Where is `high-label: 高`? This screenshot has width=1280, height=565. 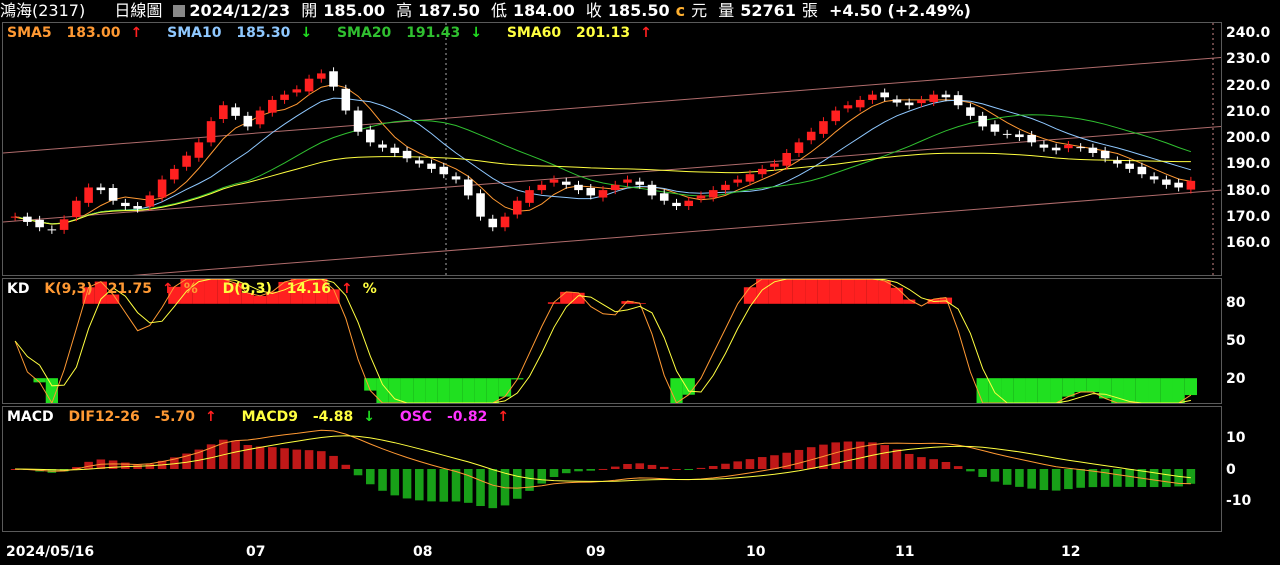
high-label: 高 is located at coordinates (404, 10).